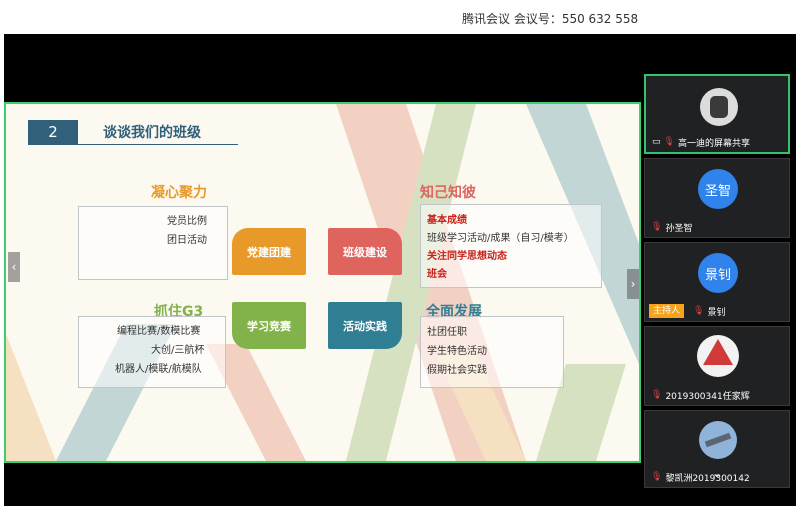 This screenshot has height=510, width=800. I want to click on participant-tile-screen-share: ▭ 🎙 高一迪的屏幕共享, so click(717, 114).